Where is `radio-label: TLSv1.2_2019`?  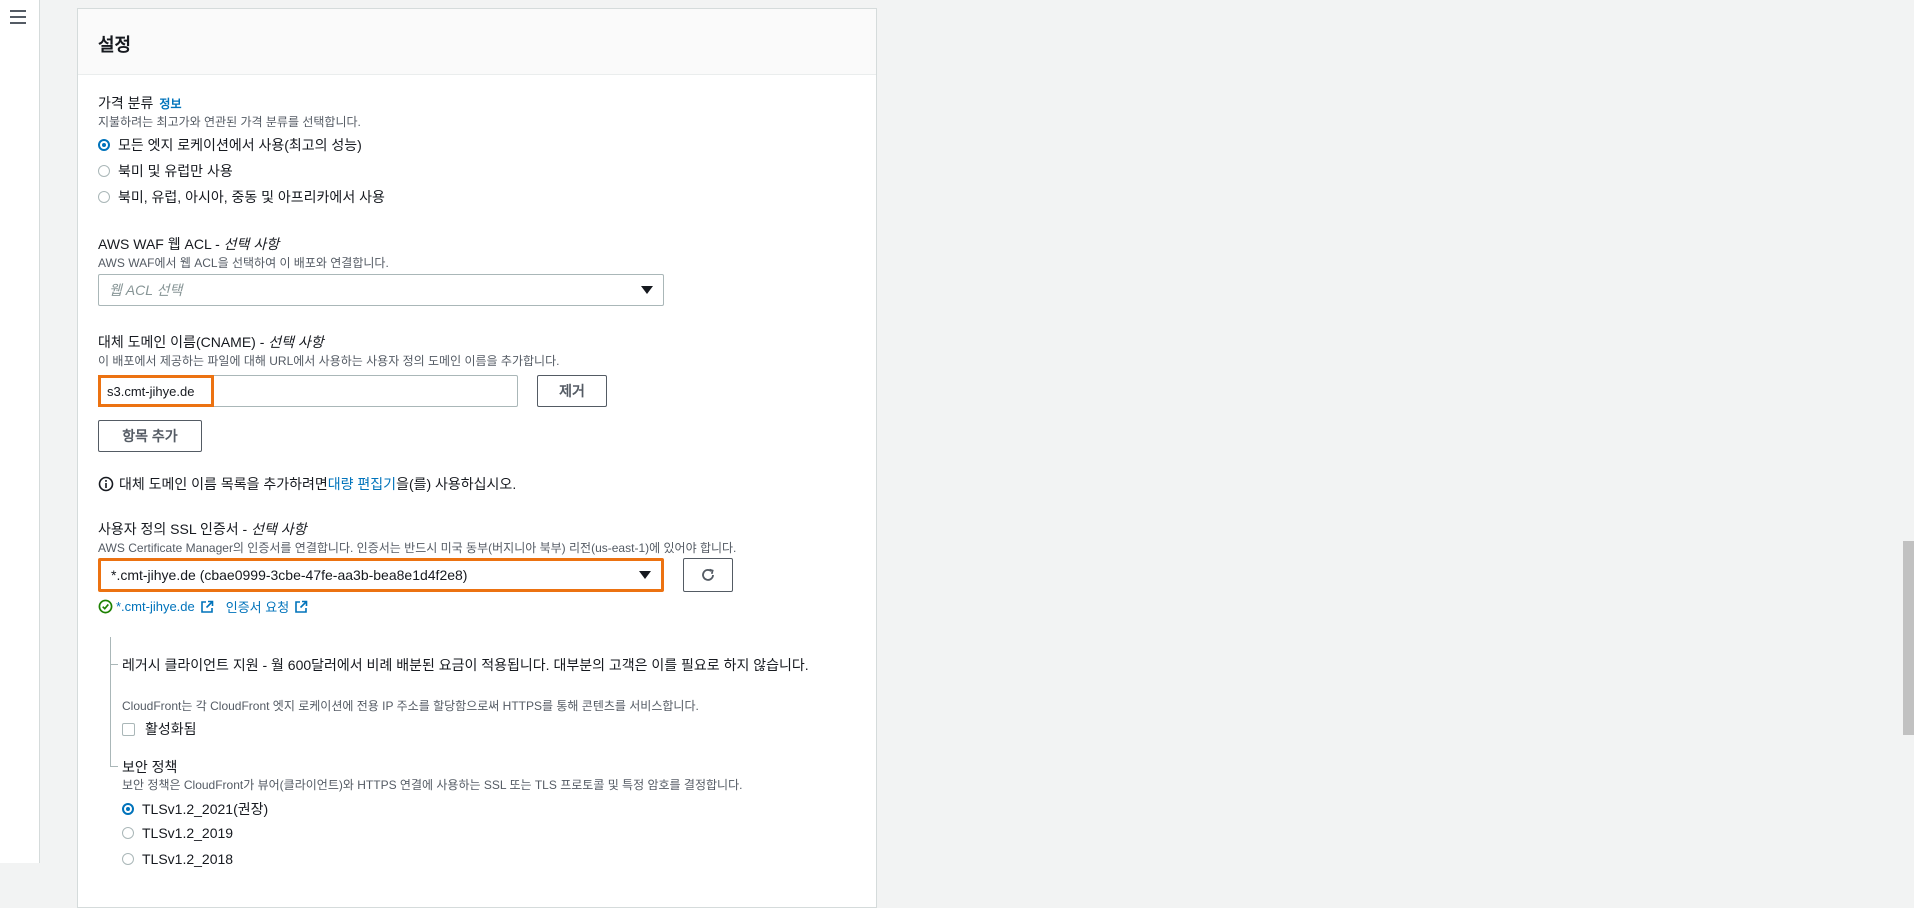 radio-label: TLSv1.2_2019 is located at coordinates (188, 833).